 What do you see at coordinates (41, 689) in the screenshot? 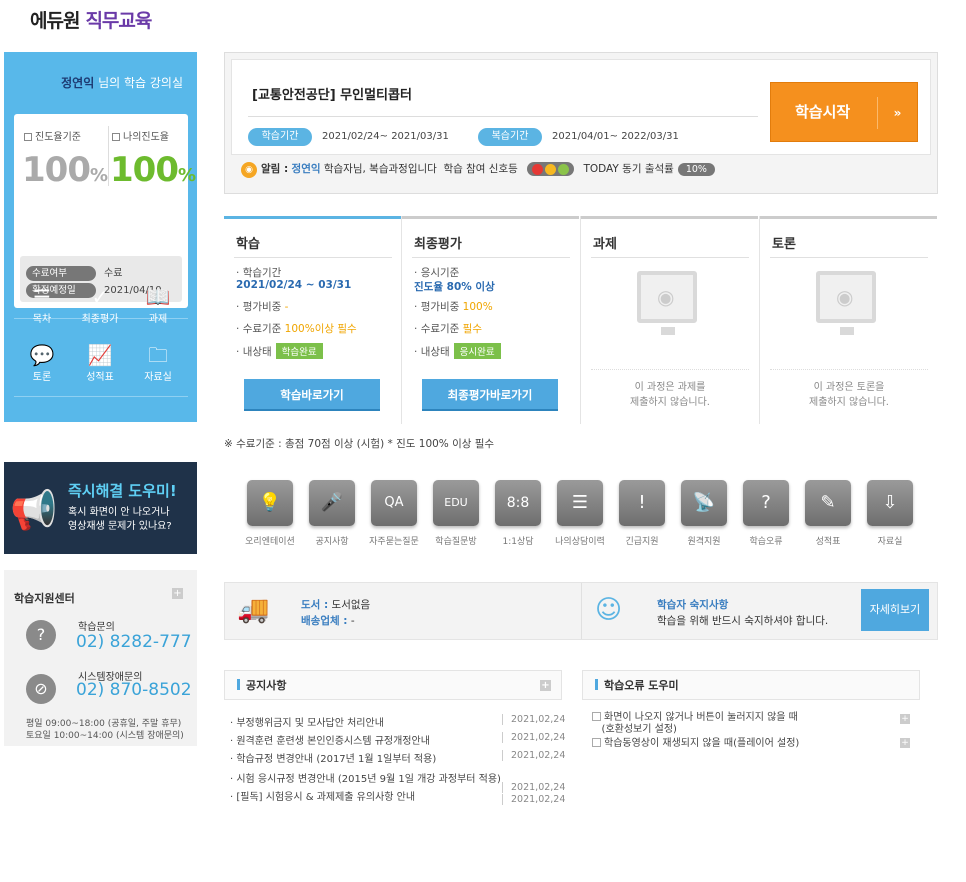
I see `system-phone-icon: ⊘` at bounding box center [41, 689].